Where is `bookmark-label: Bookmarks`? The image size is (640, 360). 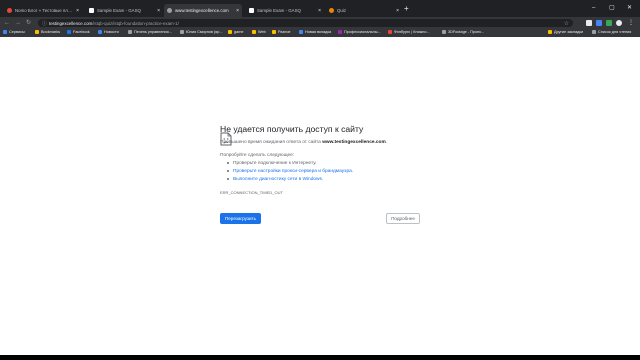
bookmark-label: Bookmarks is located at coordinates (50, 32).